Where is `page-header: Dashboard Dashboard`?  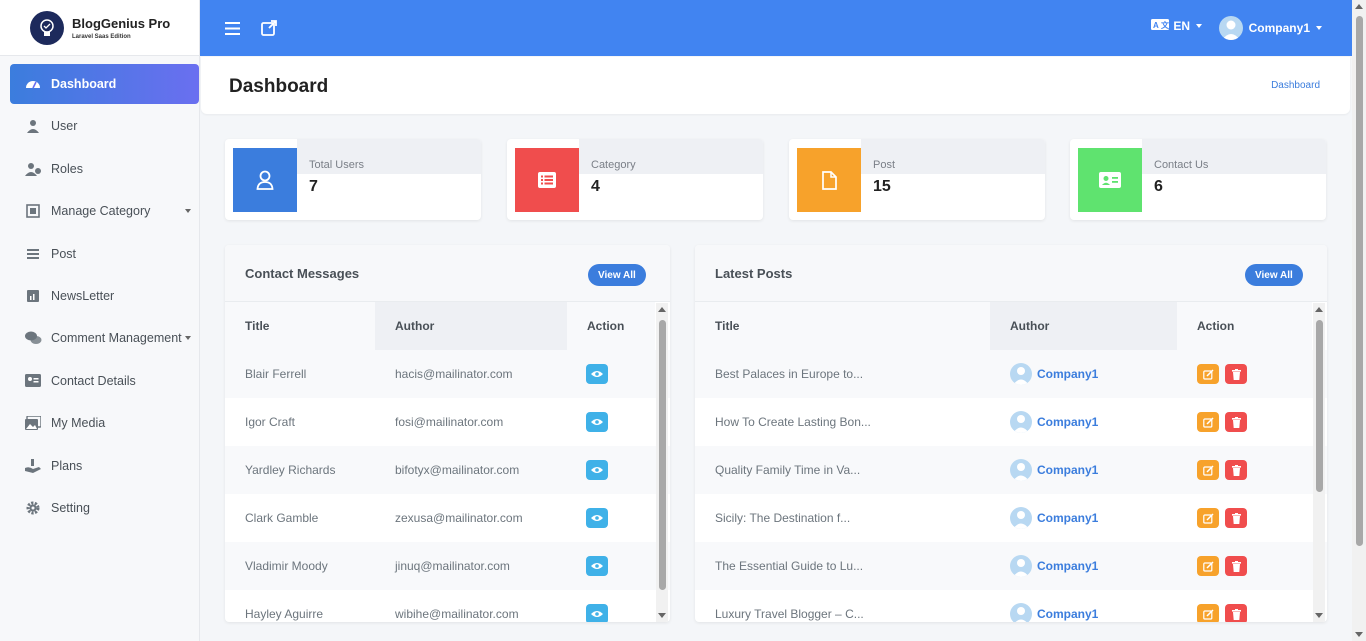
page-header: Dashboard Dashboard is located at coordinates (775, 85).